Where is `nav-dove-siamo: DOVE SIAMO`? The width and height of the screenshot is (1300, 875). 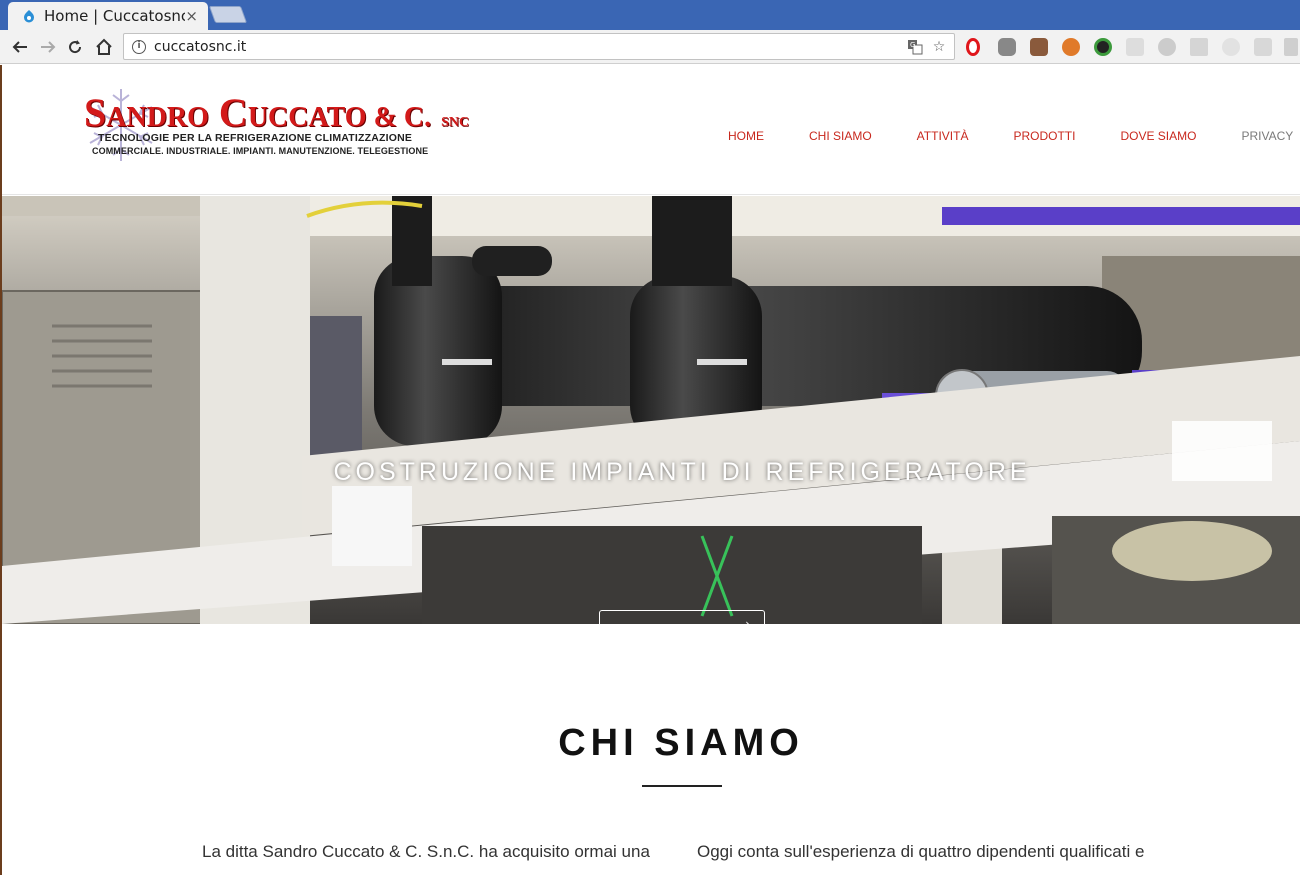 nav-dove-siamo: DOVE SIAMO is located at coordinates (1158, 136).